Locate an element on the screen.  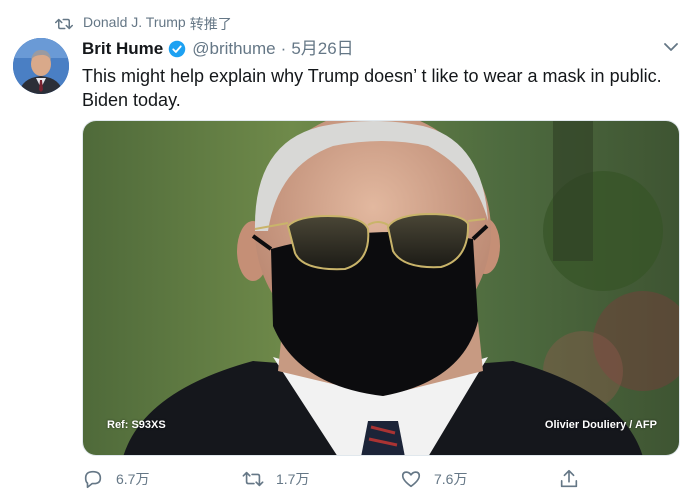
retweet-action-label: 转推了 is located at coordinates (210, 24).